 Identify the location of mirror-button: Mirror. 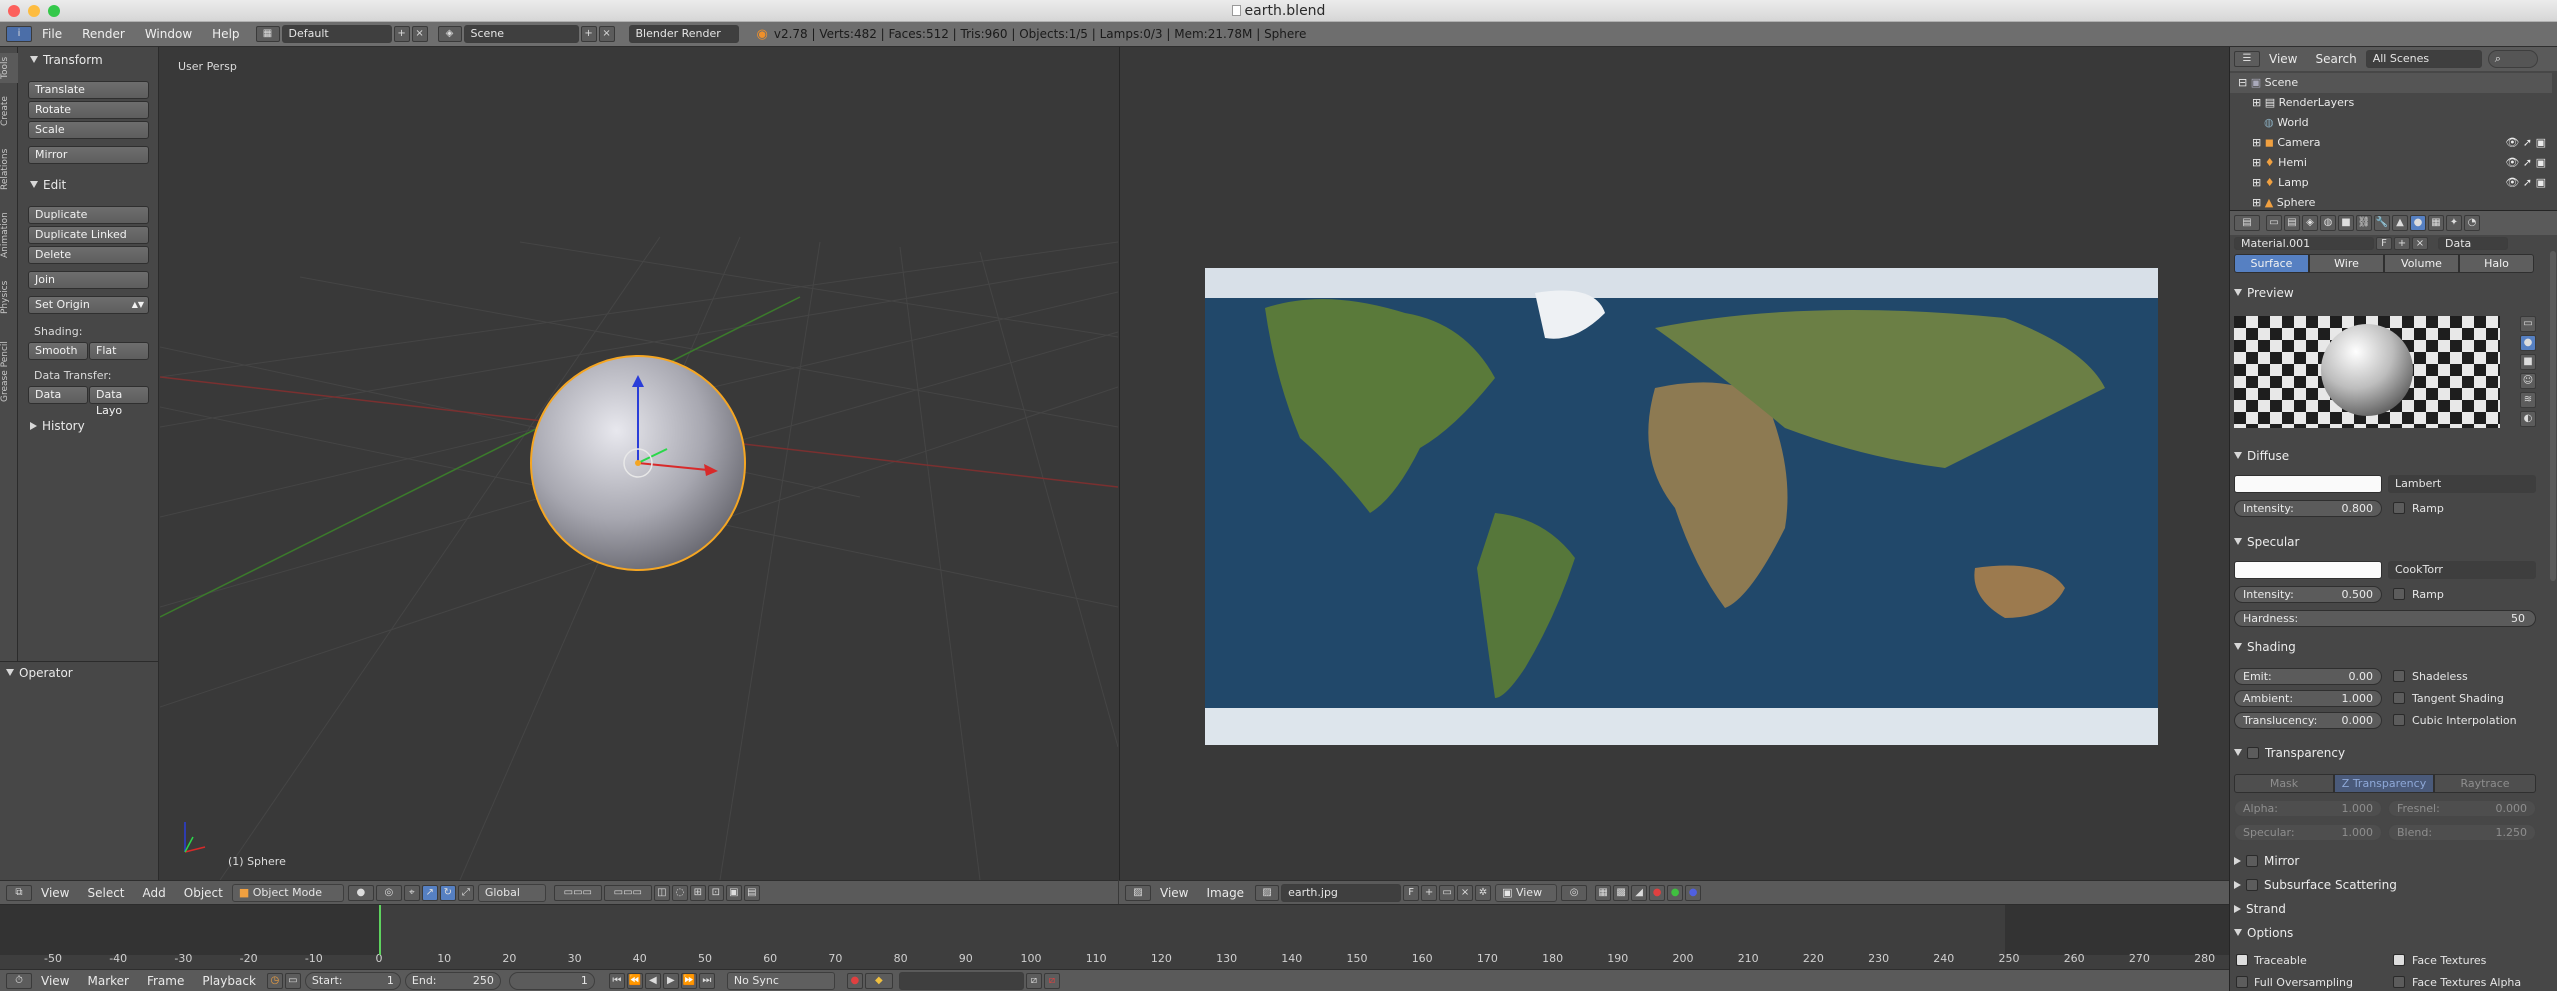
(88, 155).